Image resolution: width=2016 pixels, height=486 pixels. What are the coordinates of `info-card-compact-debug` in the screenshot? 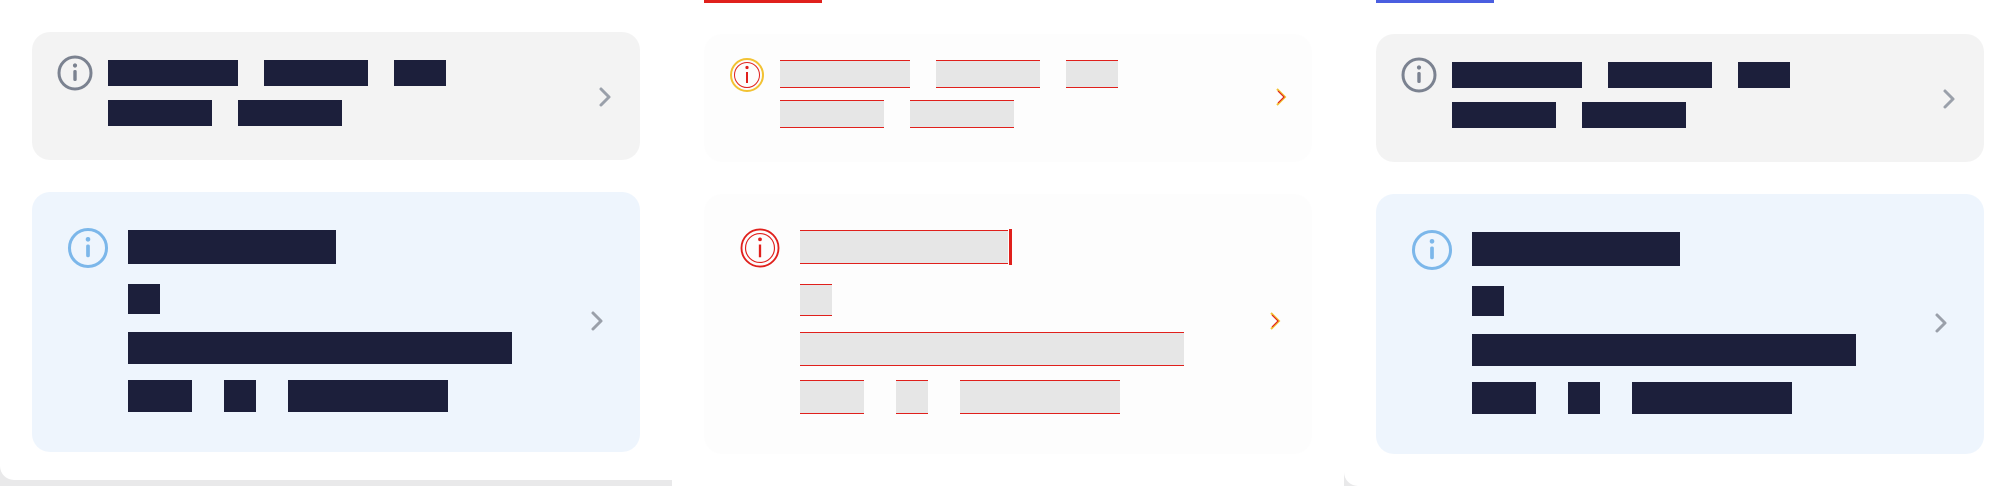 It's located at (1008, 98).